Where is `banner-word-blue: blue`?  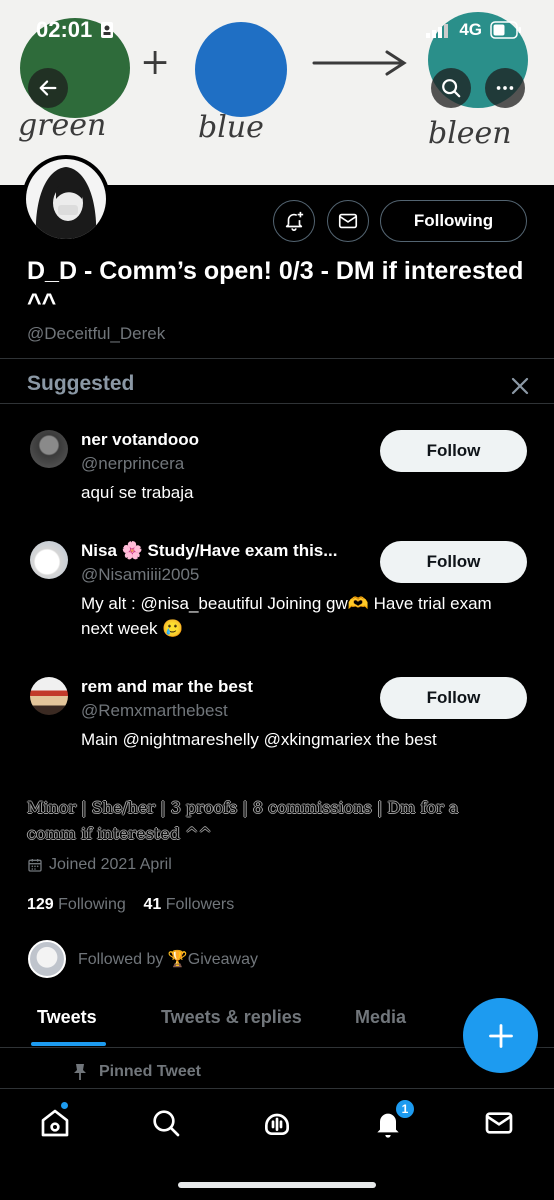 banner-word-blue: blue is located at coordinates (231, 127).